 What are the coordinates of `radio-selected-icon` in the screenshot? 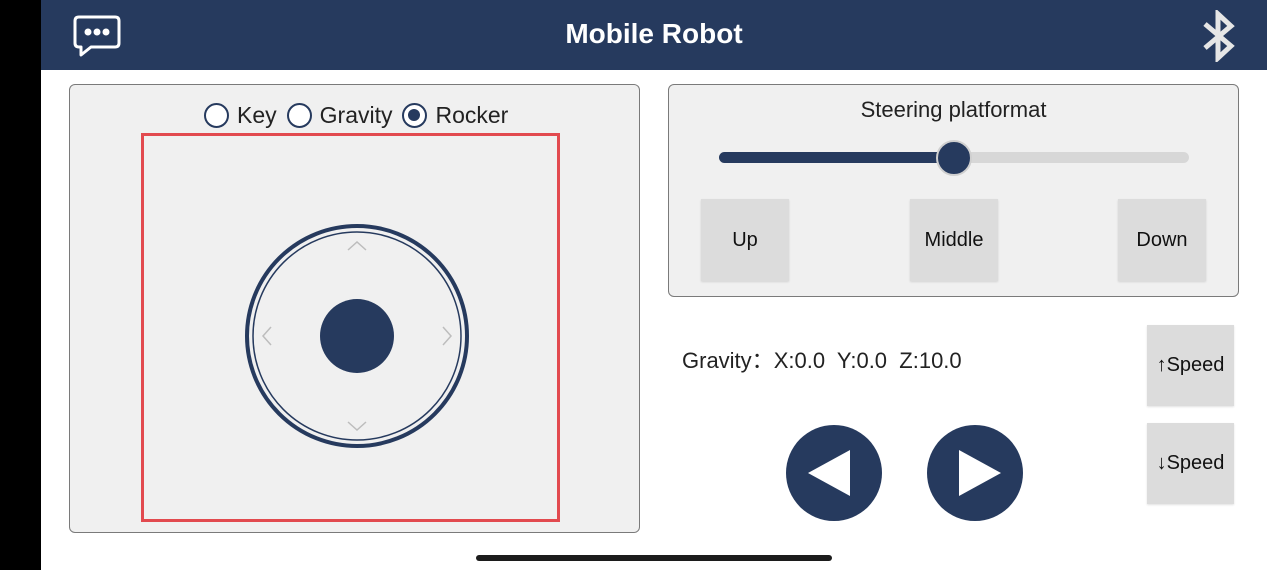 It's located at (415, 115).